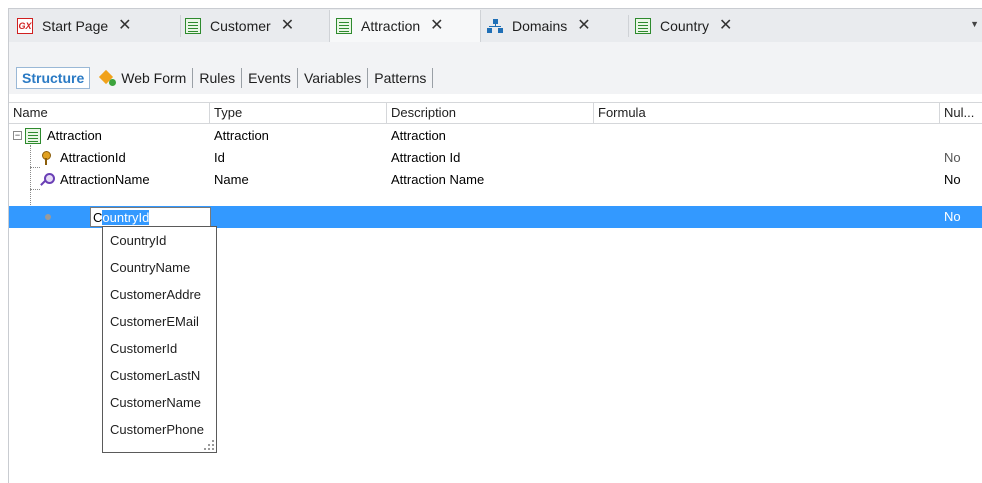 The image size is (982, 483). Describe the element at coordinates (46, 158) in the screenshot. I see `key-icon` at that location.